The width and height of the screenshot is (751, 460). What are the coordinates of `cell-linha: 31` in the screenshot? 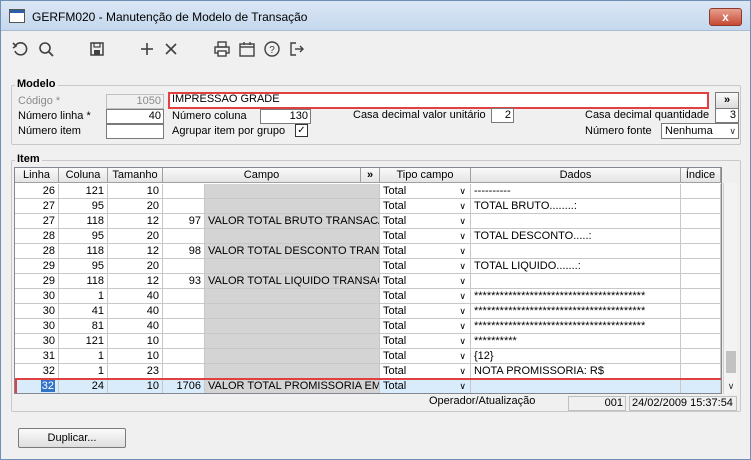 It's located at (37, 356).